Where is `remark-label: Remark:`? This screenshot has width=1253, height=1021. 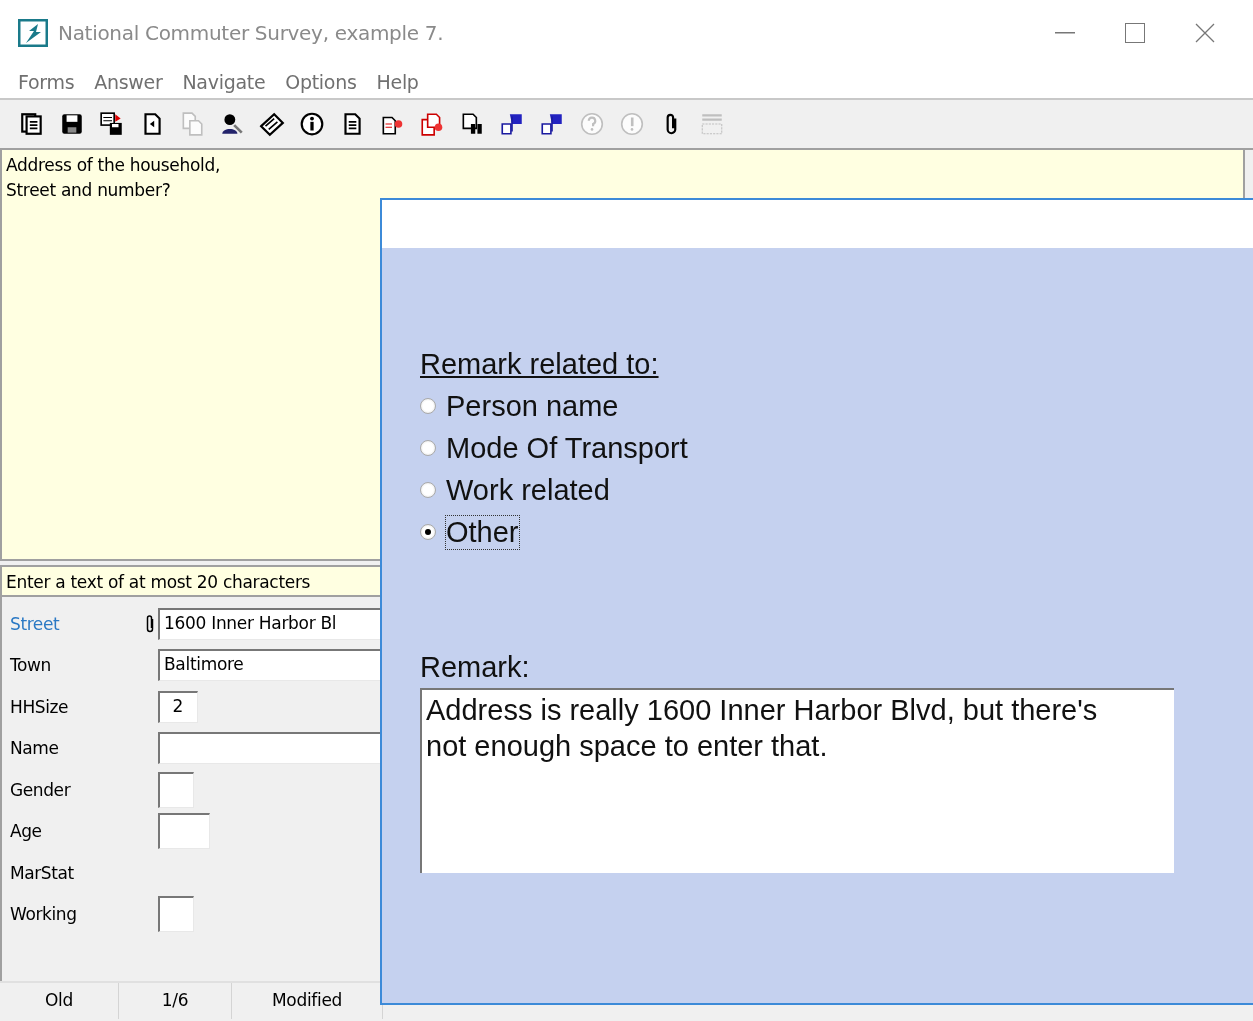 remark-label: Remark: is located at coordinates (475, 667).